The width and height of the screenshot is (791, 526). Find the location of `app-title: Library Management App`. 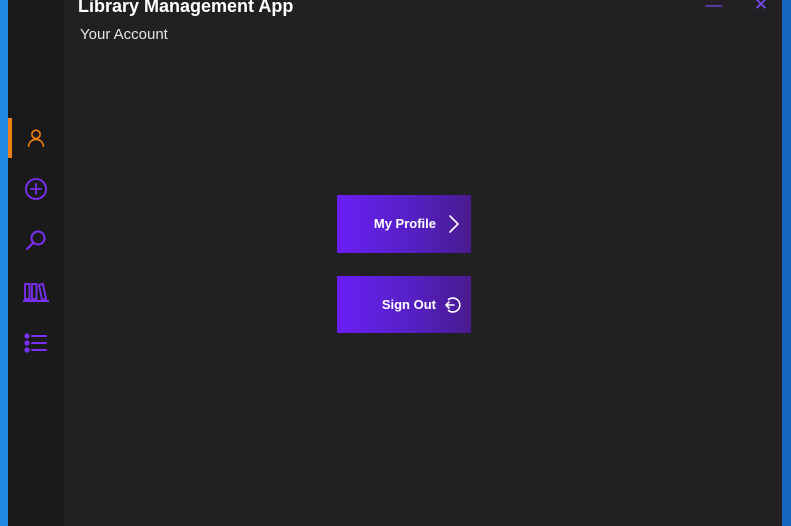

app-title: Library Management App is located at coordinates (186, 8).